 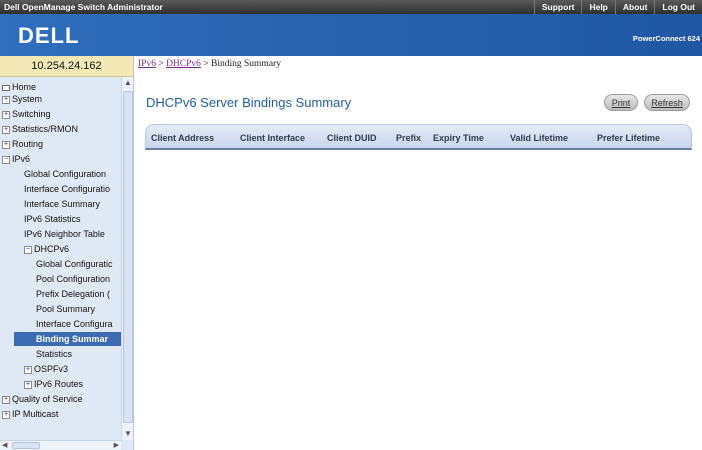 I want to click on sidebar-horizontal-scrollbar: ◀ ▶, so click(x=60, y=445).